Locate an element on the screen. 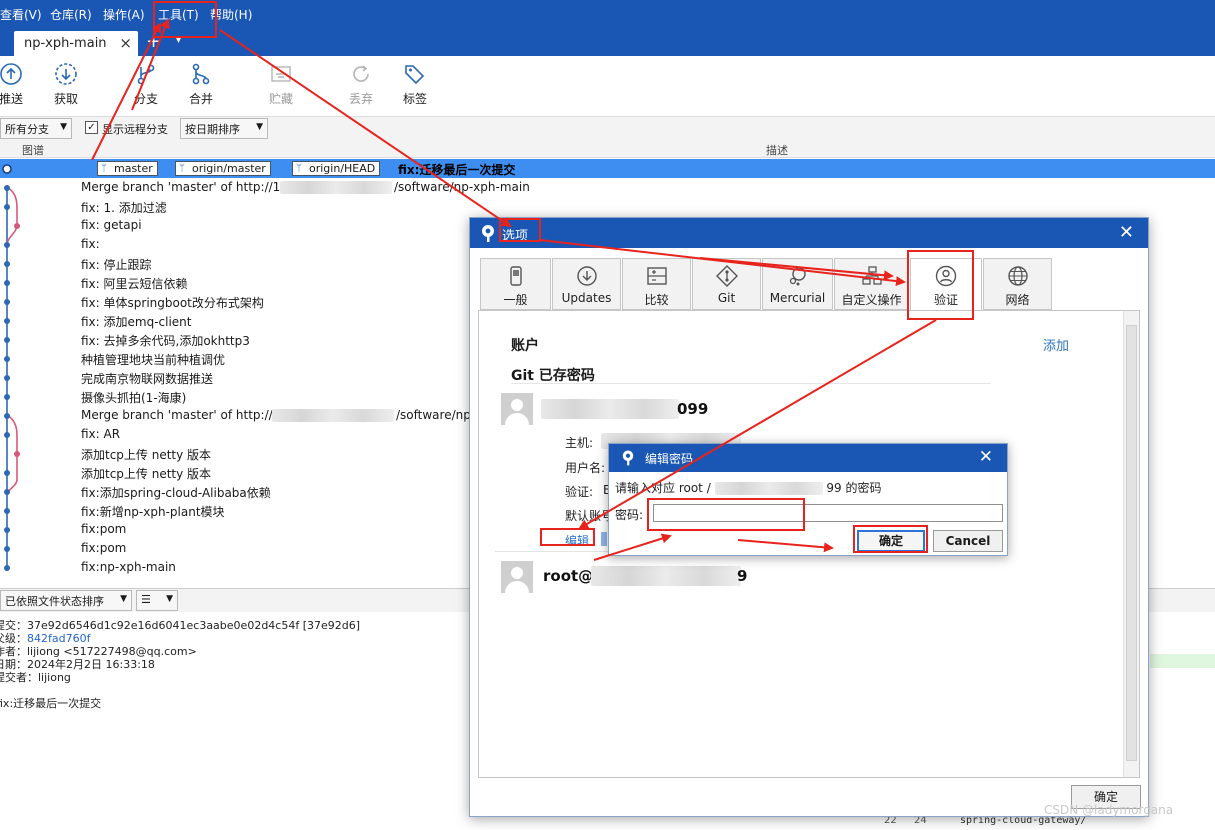 Image resolution: width=1215 pixels, height=830 pixels. tab-updates: Updates is located at coordinates (586, 284).